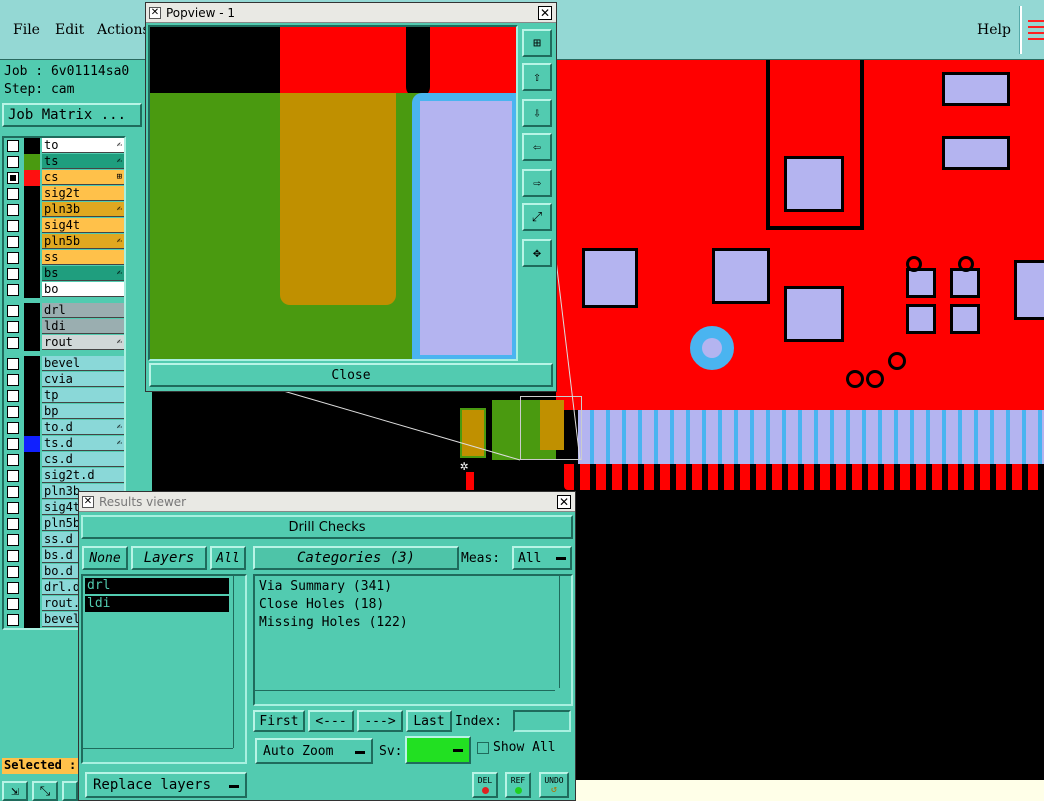  I want to click on layer-row: tp, so click(64, 396).